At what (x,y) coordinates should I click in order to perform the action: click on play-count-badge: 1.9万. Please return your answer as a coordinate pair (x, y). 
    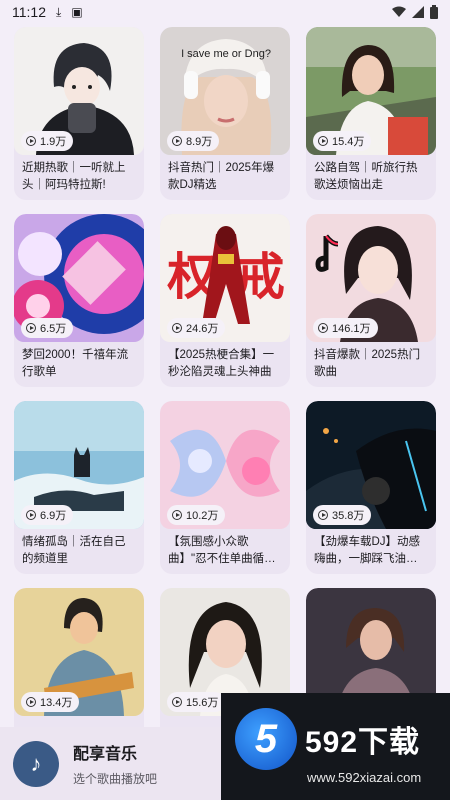
    Looking at the image, I should click on (47, 141).